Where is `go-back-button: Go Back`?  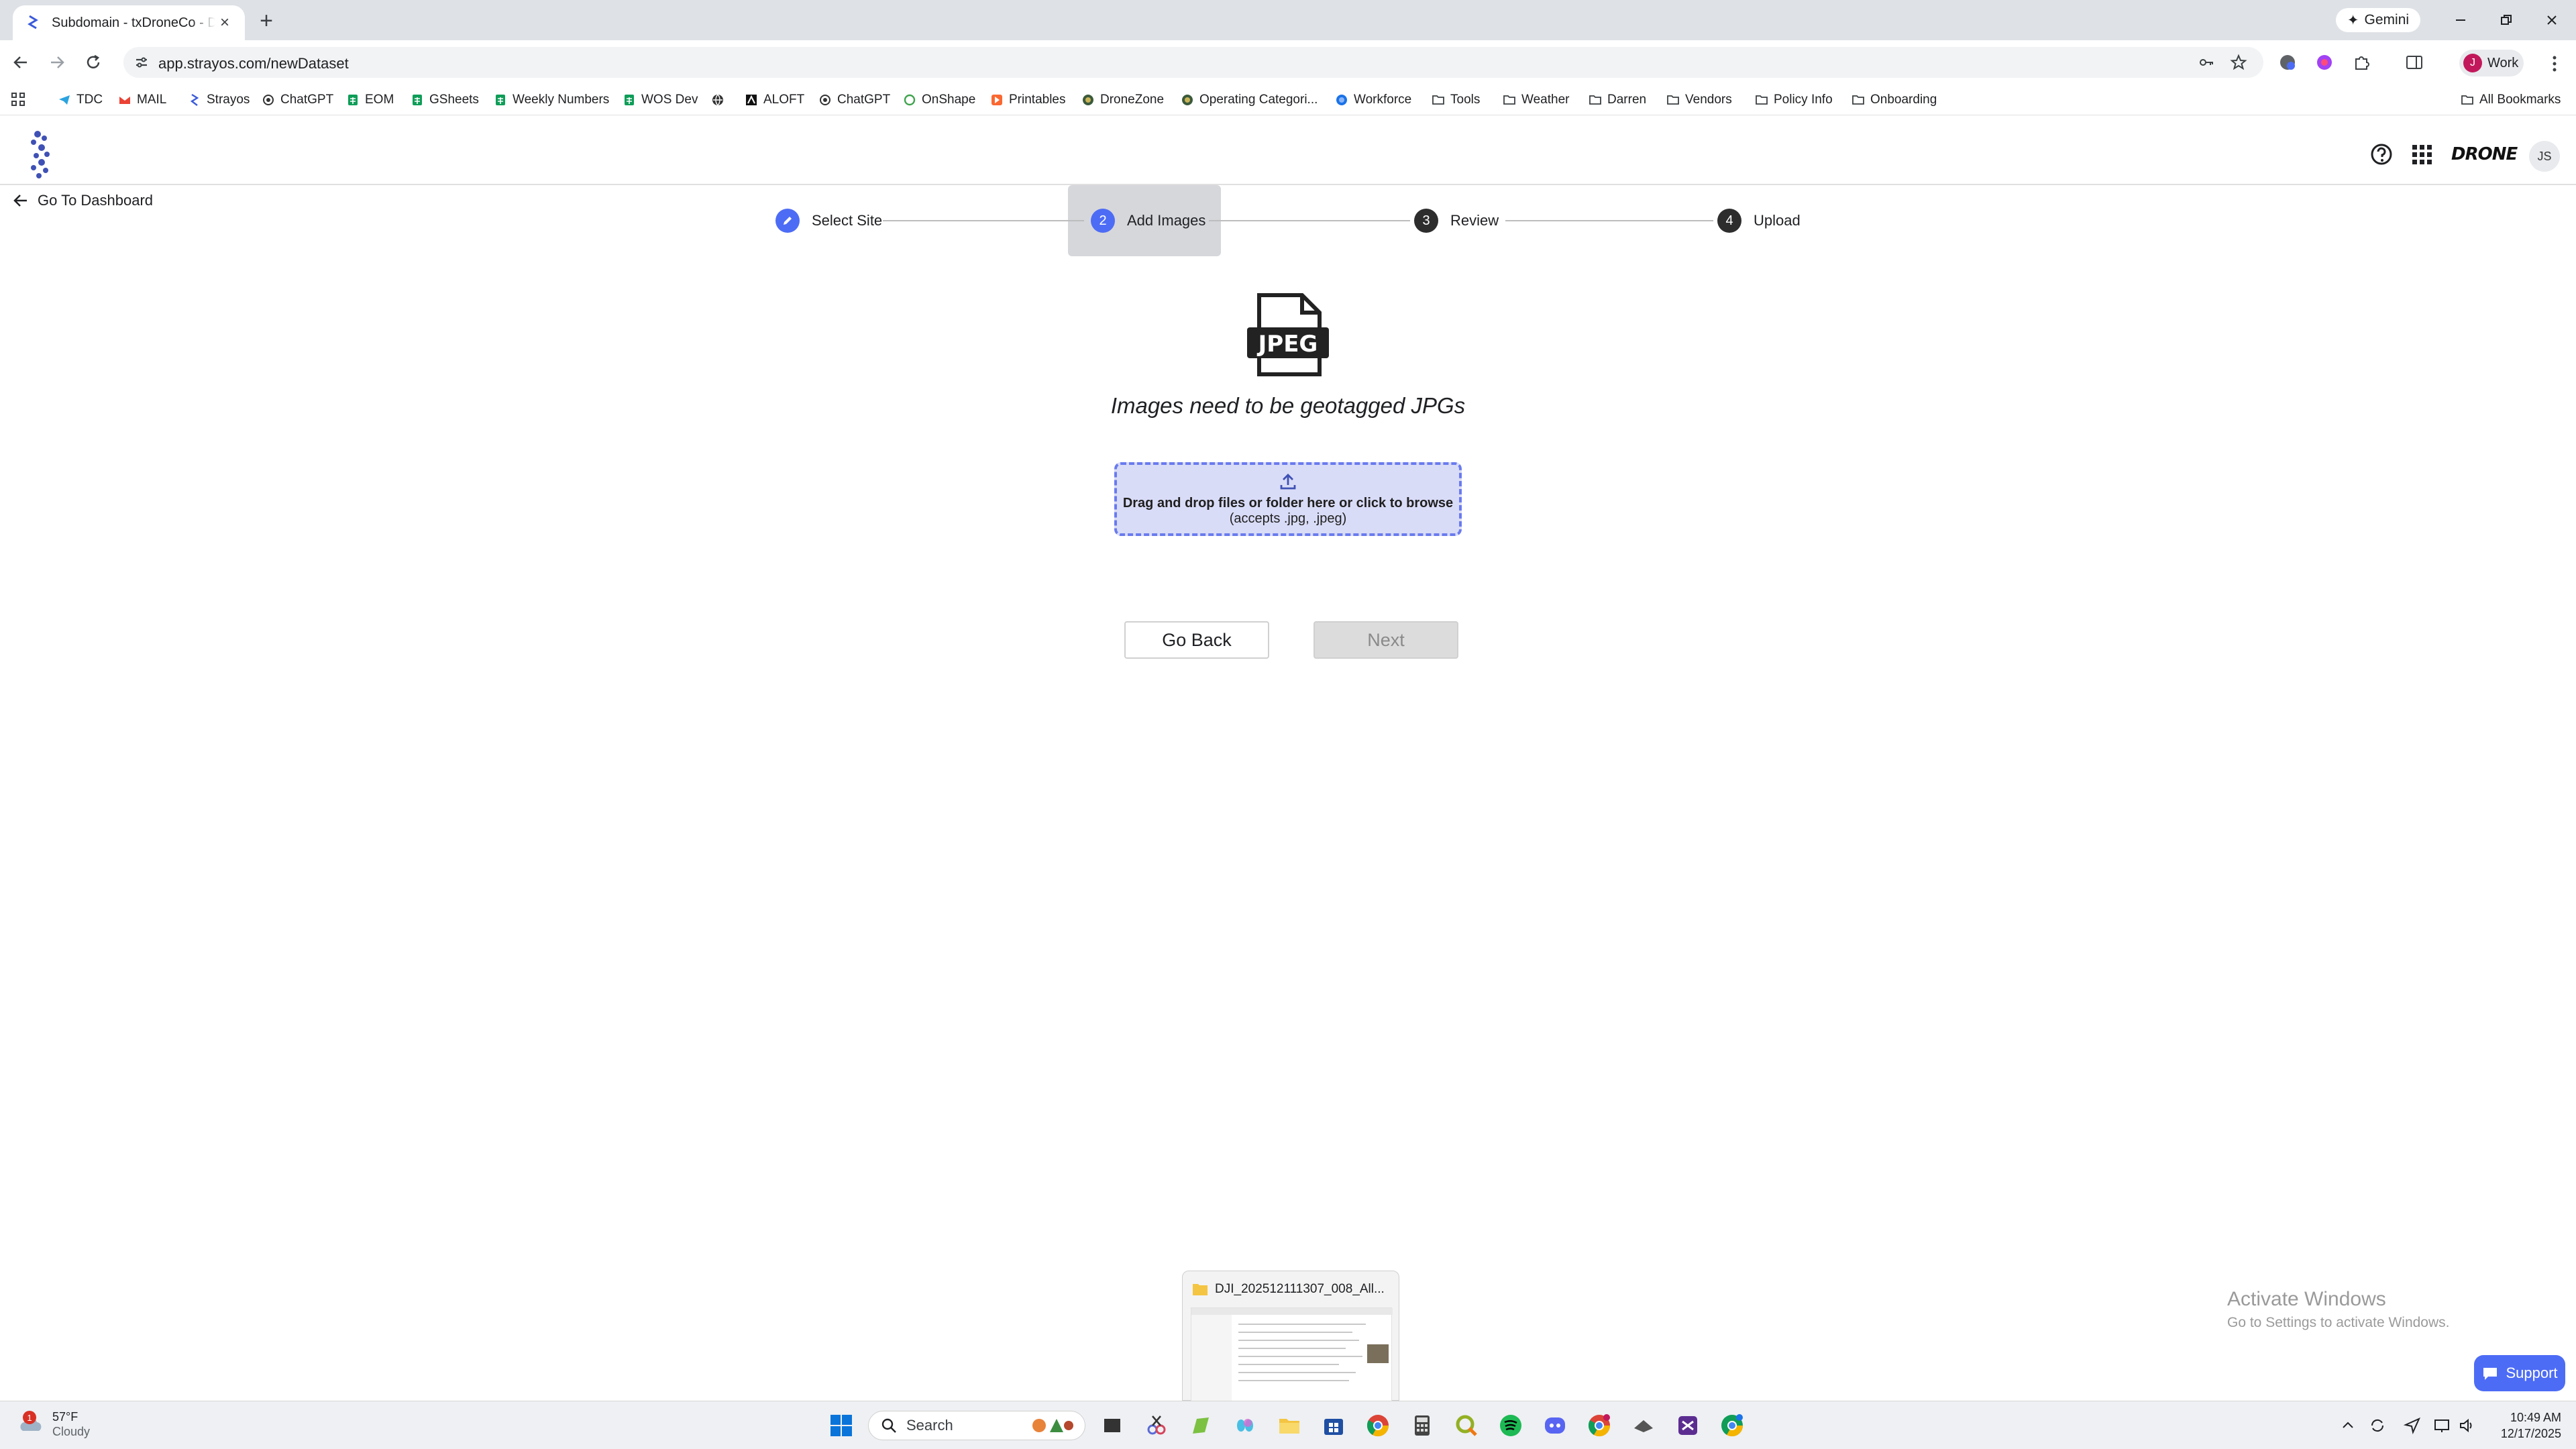 go-back-button: Go Back is located at coordinates (1196, 640).